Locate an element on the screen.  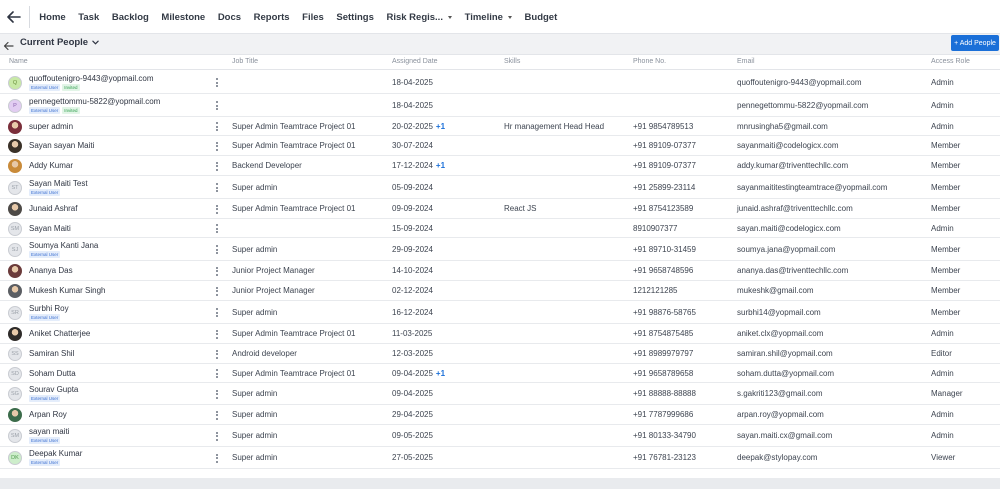
email-cell-text: samiran.shil@yopmail.com is located at coordinates (785, 353).